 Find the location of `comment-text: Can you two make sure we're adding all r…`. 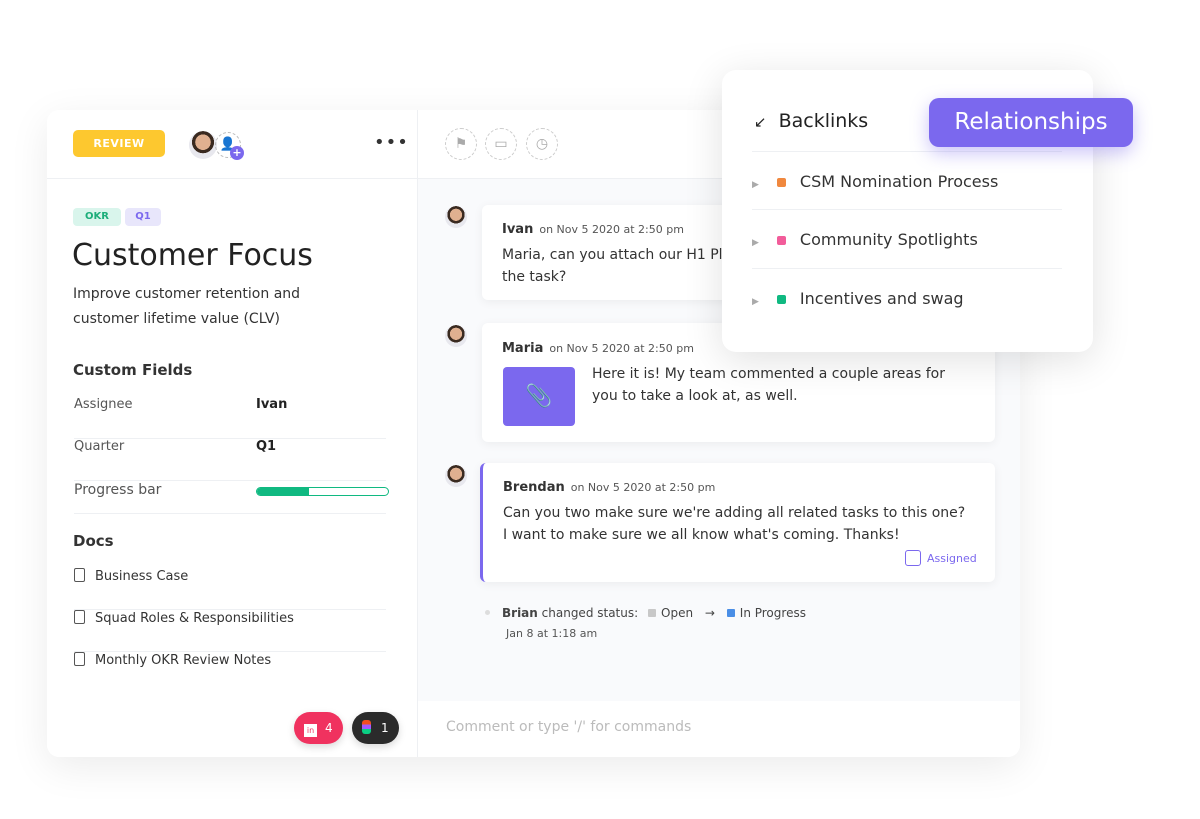

comment-text: Can you two make sure we're adding all r… is located at coordinates (734, 524).